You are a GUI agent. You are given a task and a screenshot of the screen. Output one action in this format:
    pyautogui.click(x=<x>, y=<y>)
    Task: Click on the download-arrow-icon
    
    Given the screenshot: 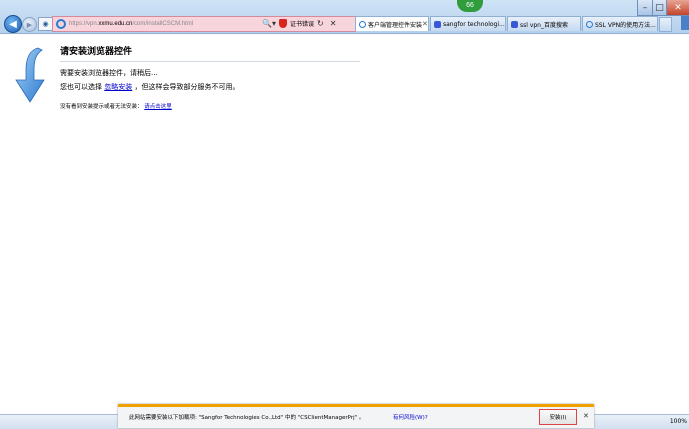 What is the action you would take?
    pyautogui.click(x=30, y=75)
    